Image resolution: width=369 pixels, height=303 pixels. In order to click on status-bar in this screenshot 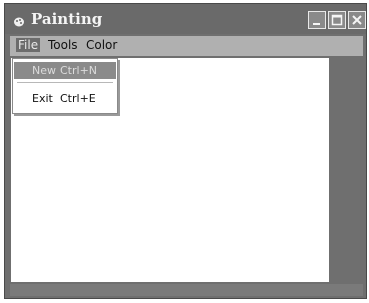, I will do `click(186, 290)`.